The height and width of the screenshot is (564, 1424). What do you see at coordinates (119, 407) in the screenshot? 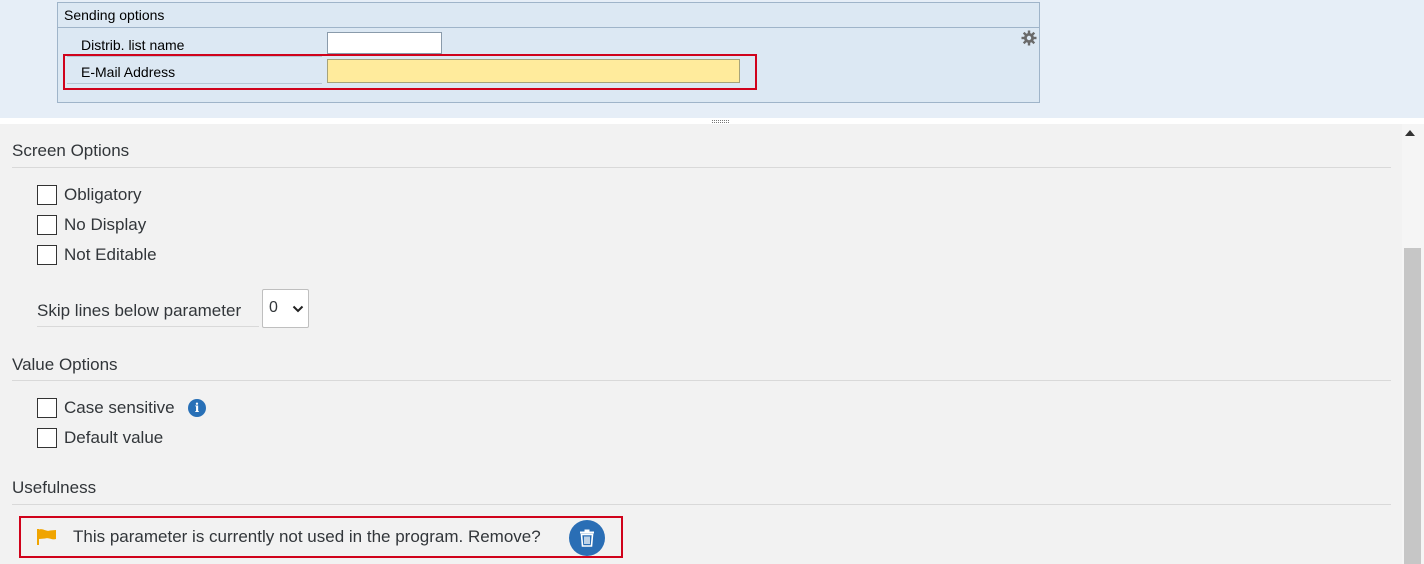
I see `case-sensitive-label: Case sensitive` at bounding box center [119, 407].